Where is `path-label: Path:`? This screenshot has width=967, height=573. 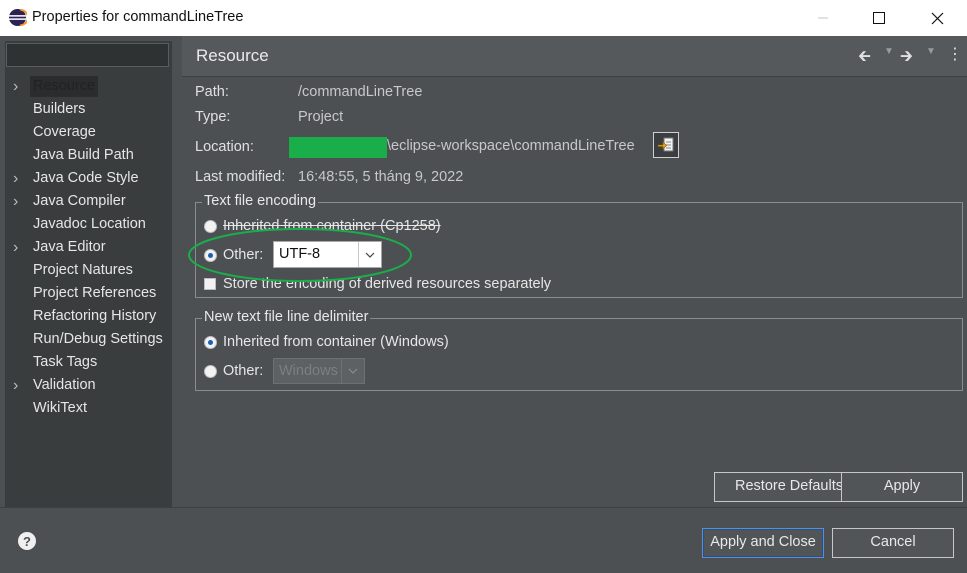 path-label: Path: is located at coordinates (212, 92).